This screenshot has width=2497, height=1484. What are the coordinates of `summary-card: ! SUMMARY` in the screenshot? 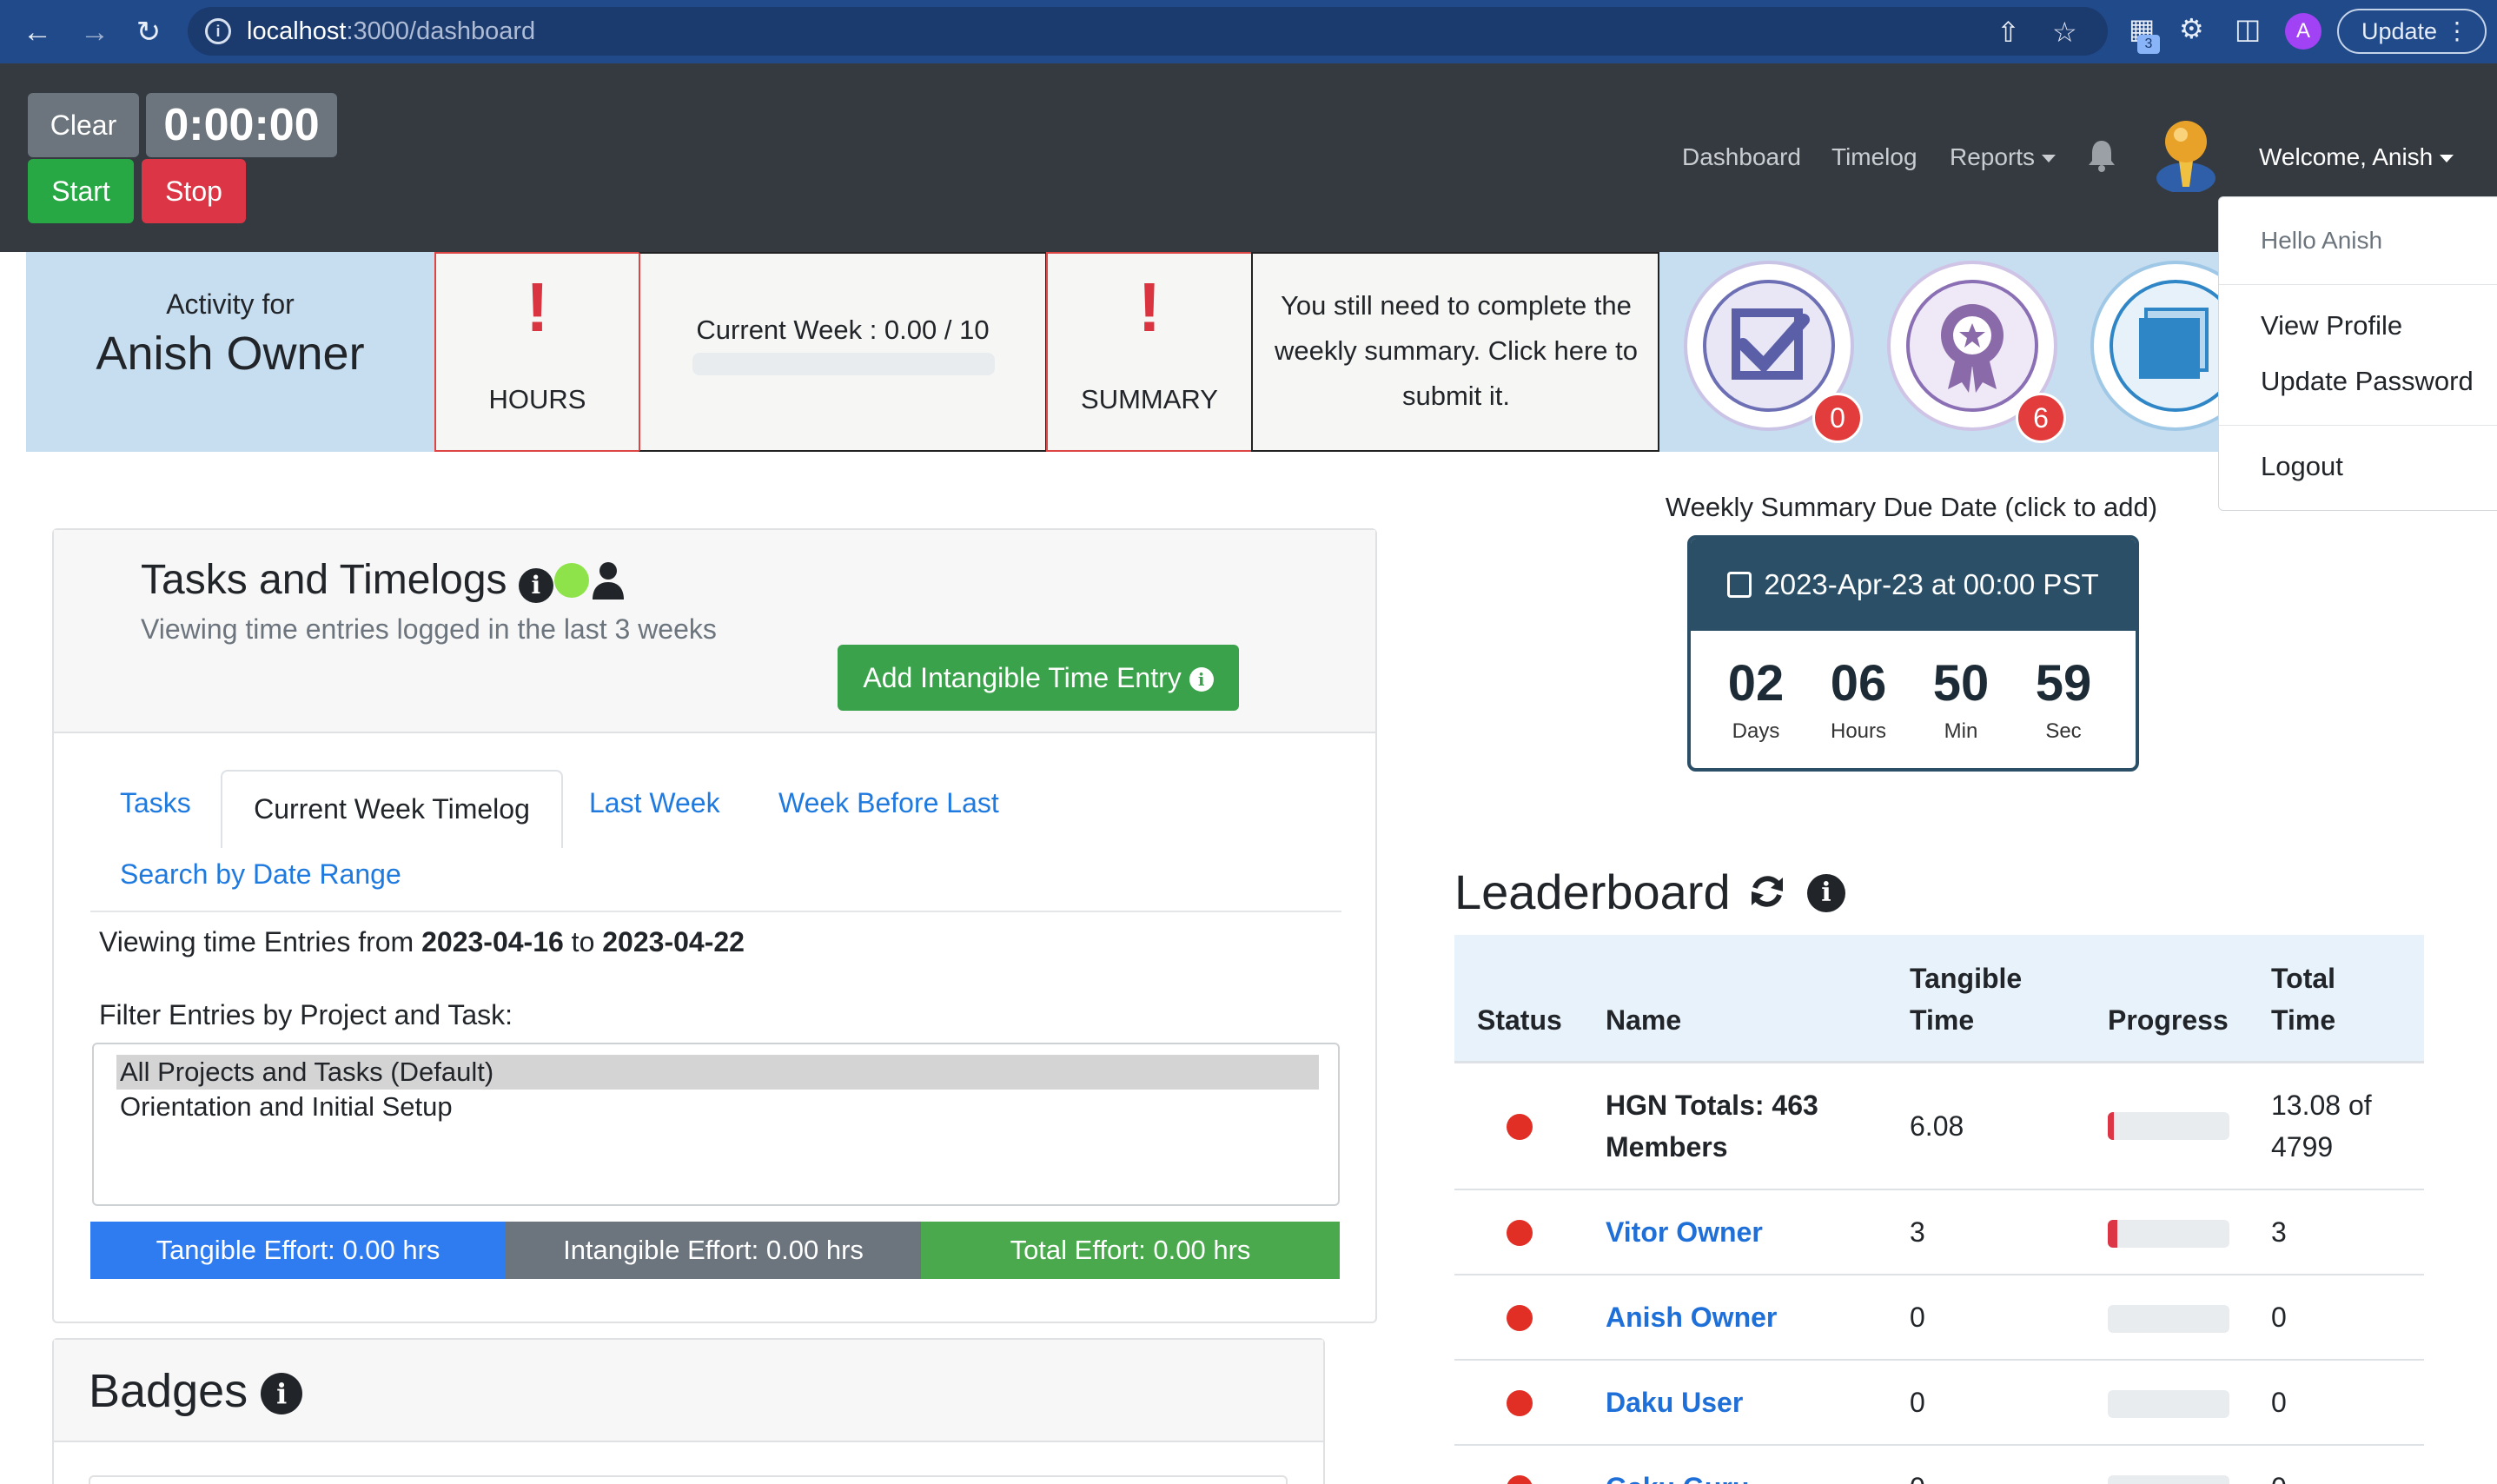 It's located at (1149, 352).